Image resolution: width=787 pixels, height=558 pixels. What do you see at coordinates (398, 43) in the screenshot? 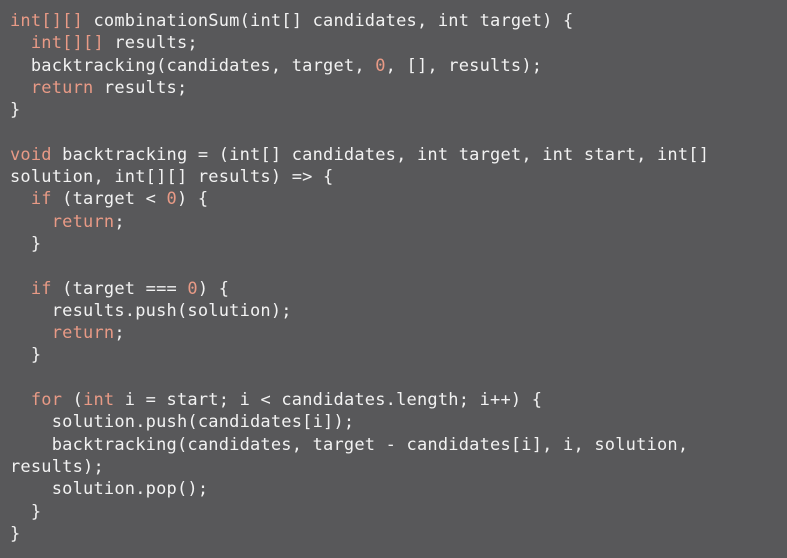
I see `code-line: int[][] results;` at bounding box center [398, 43].